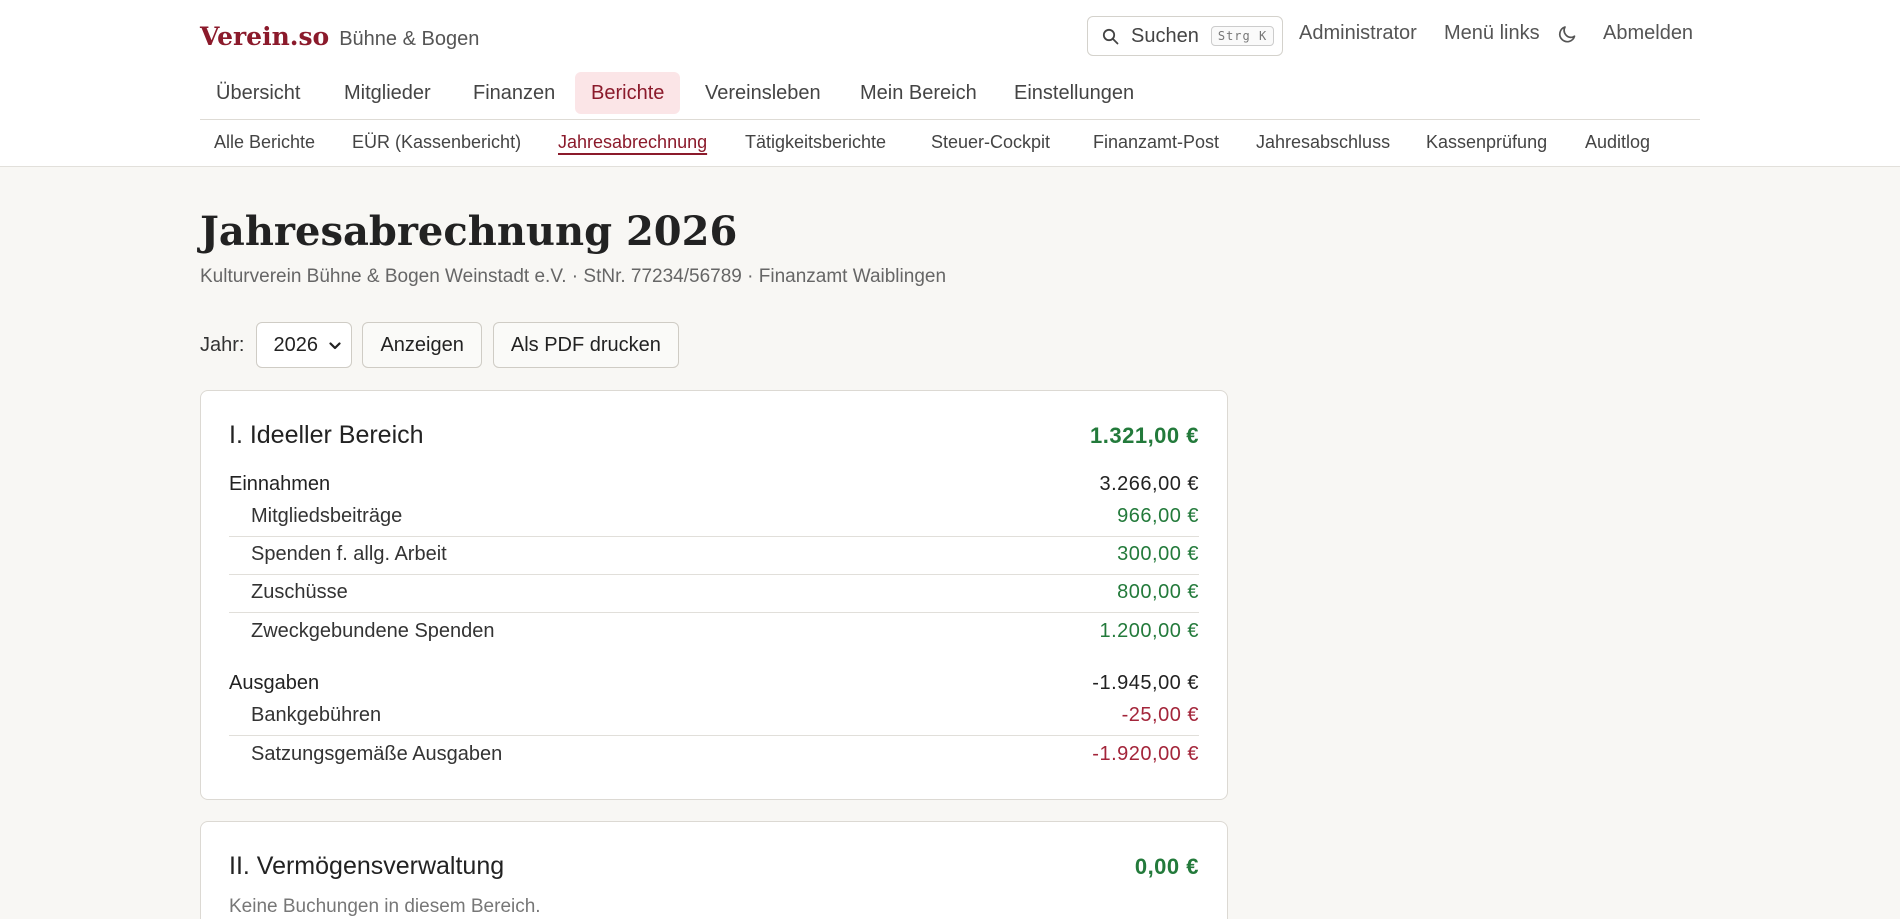 Image resolution: width=1900 pixels, height=919 pixels. I want to click on subnav-label: EÜR (Kassenbericht), so click(437, 142).